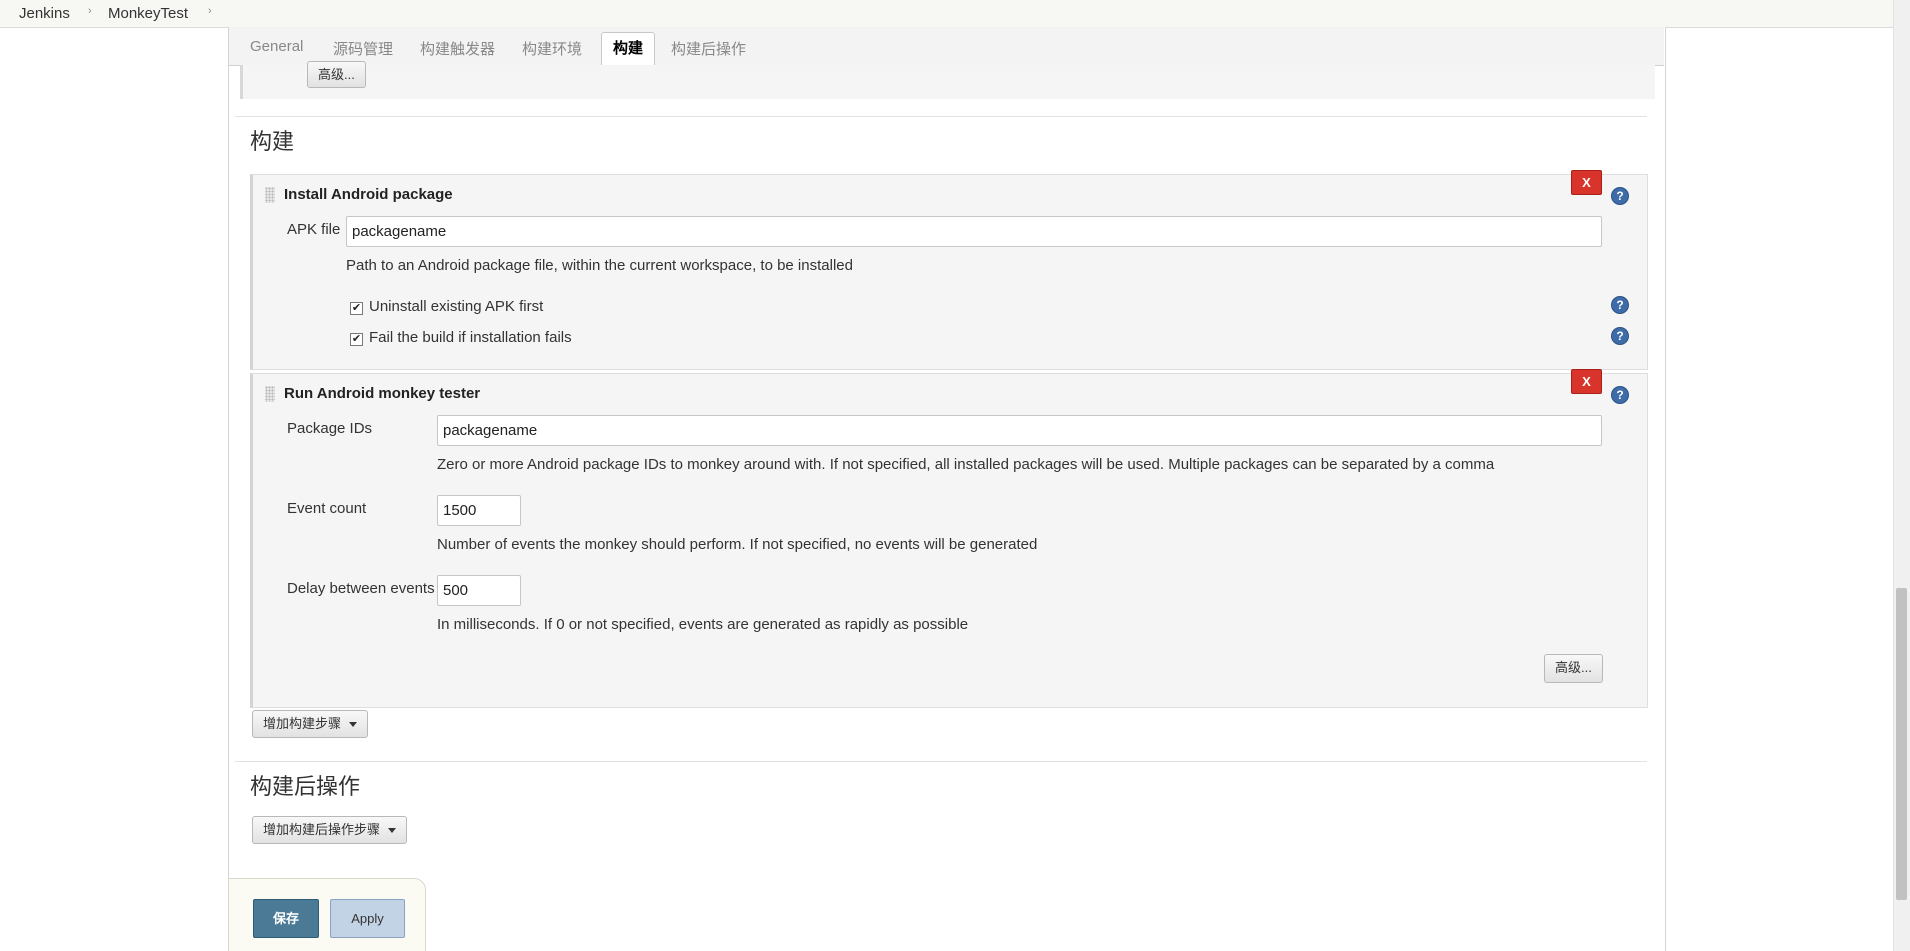  What do you see at coordinates (356, 339) in the screenshot?
I see `fail-build-checkbox: ✔` at bounding box center [356, 339].